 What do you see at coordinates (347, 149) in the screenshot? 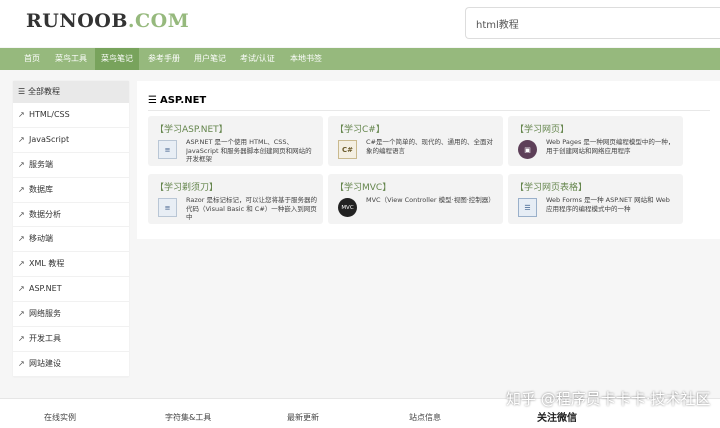
I see `csharp-icon: C#` at bounding box center [347, 149].